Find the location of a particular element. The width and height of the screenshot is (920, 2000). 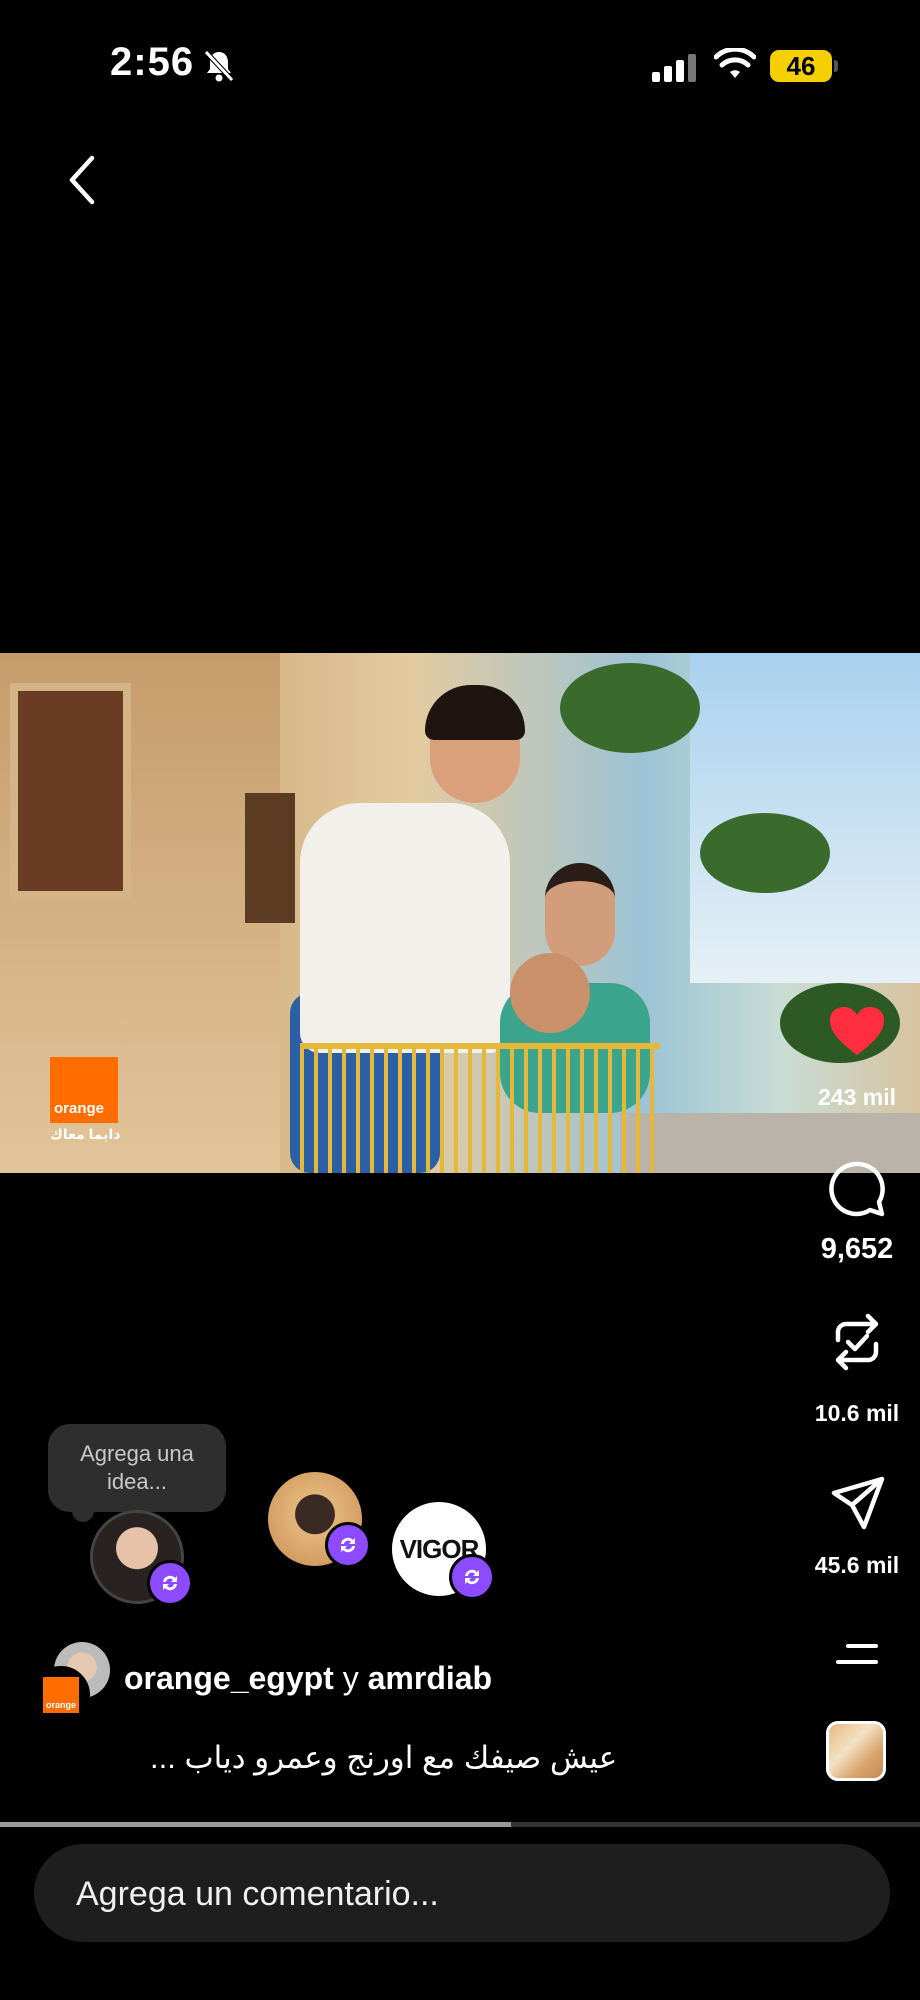

author-username-1: orange_egypt is located at coordinates (229, 1678).